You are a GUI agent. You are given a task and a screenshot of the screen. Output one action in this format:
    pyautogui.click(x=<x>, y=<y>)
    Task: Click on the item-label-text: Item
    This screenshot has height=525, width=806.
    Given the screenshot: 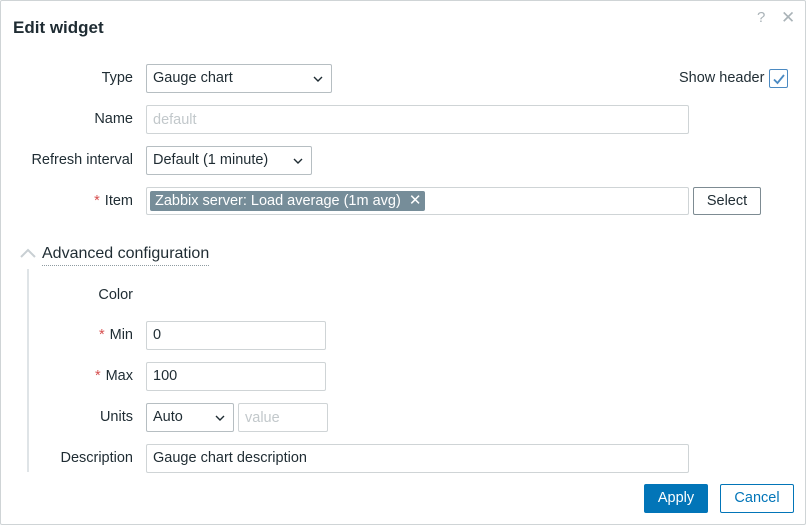 What is the action you would take?
    pyautogui.click(x=118, y=201)
    